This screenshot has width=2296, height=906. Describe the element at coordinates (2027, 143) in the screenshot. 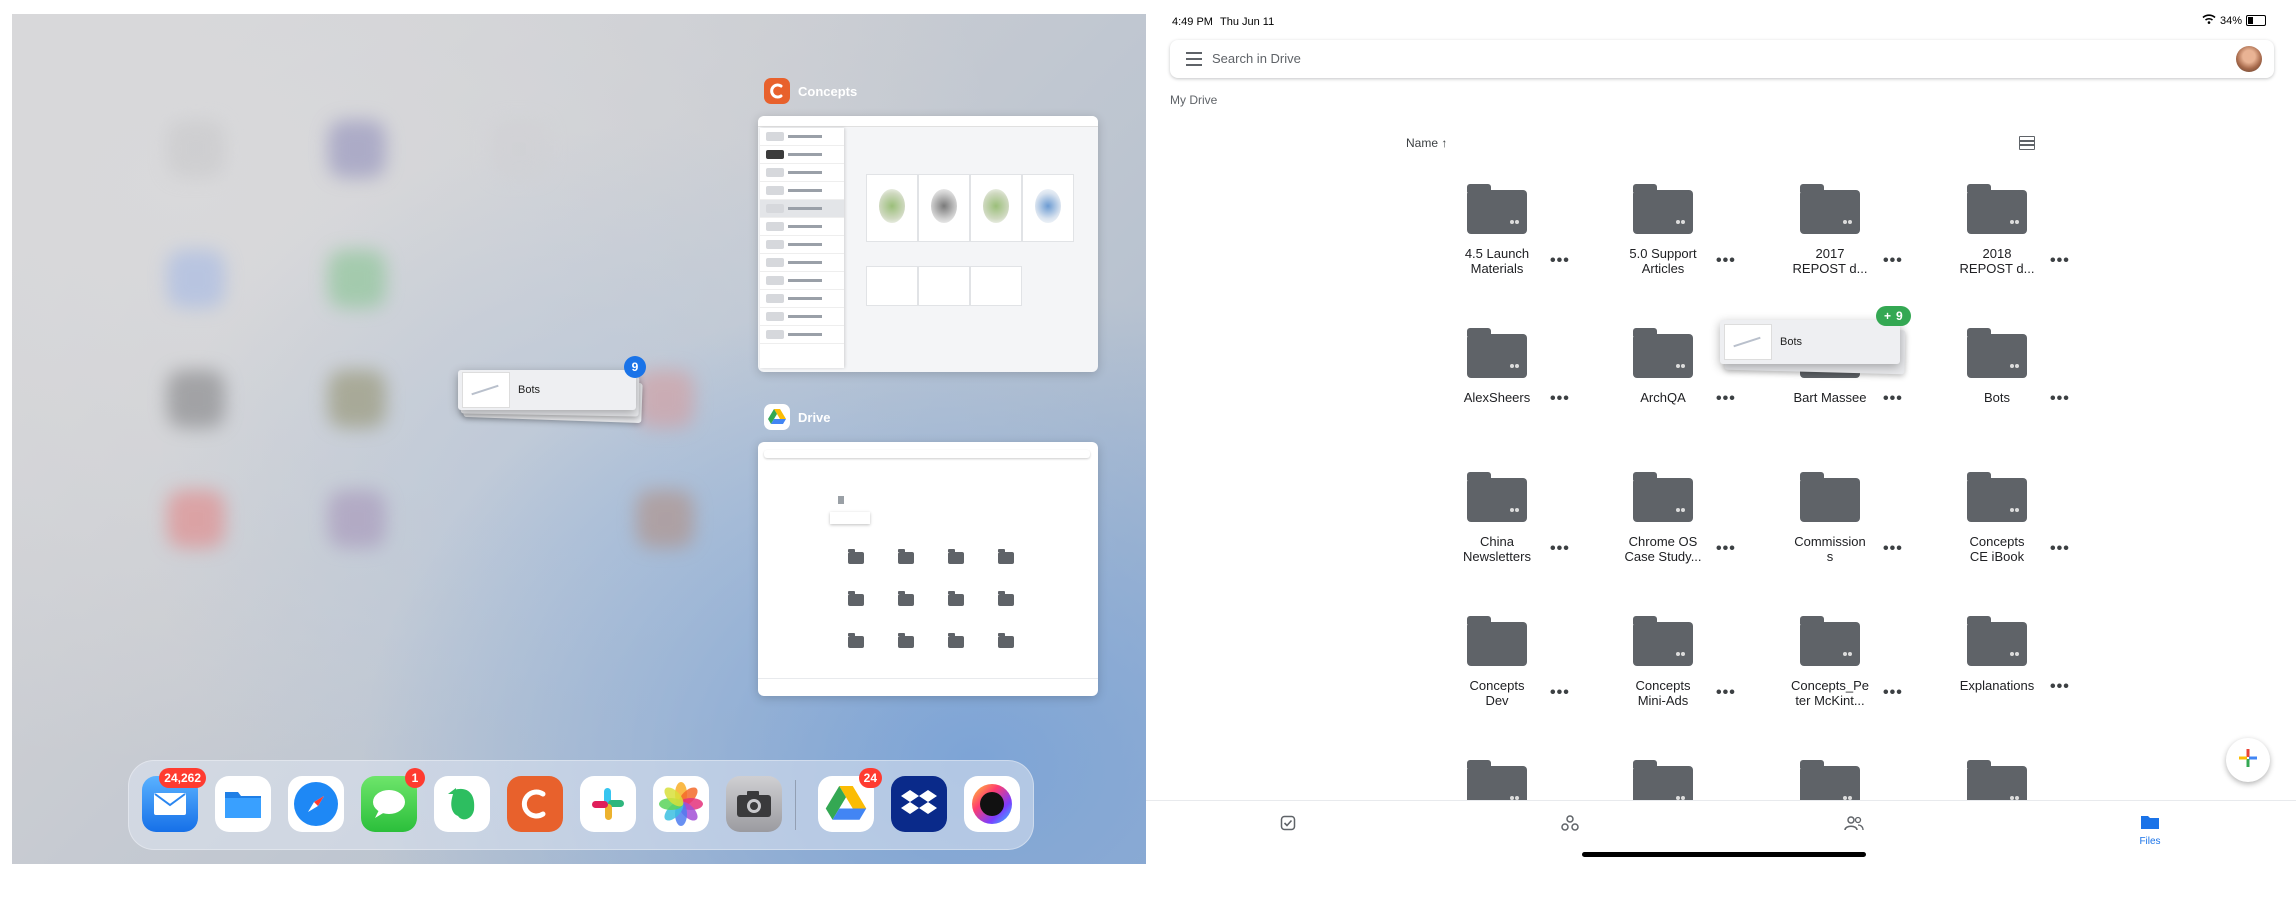

I see `list-view-icon` at that location.